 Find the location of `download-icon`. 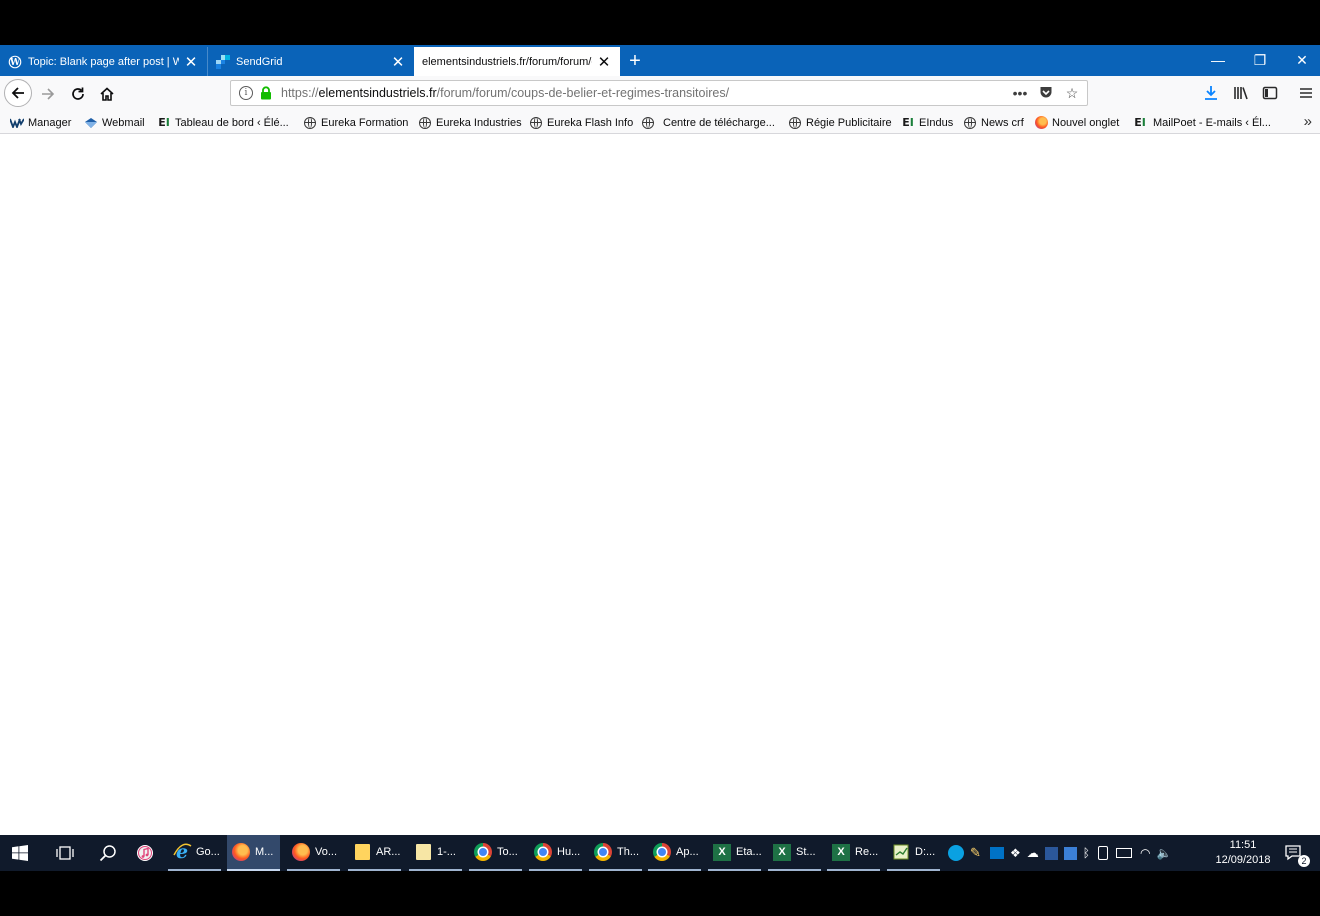

download-icon is located at coordinates (1211, 93).